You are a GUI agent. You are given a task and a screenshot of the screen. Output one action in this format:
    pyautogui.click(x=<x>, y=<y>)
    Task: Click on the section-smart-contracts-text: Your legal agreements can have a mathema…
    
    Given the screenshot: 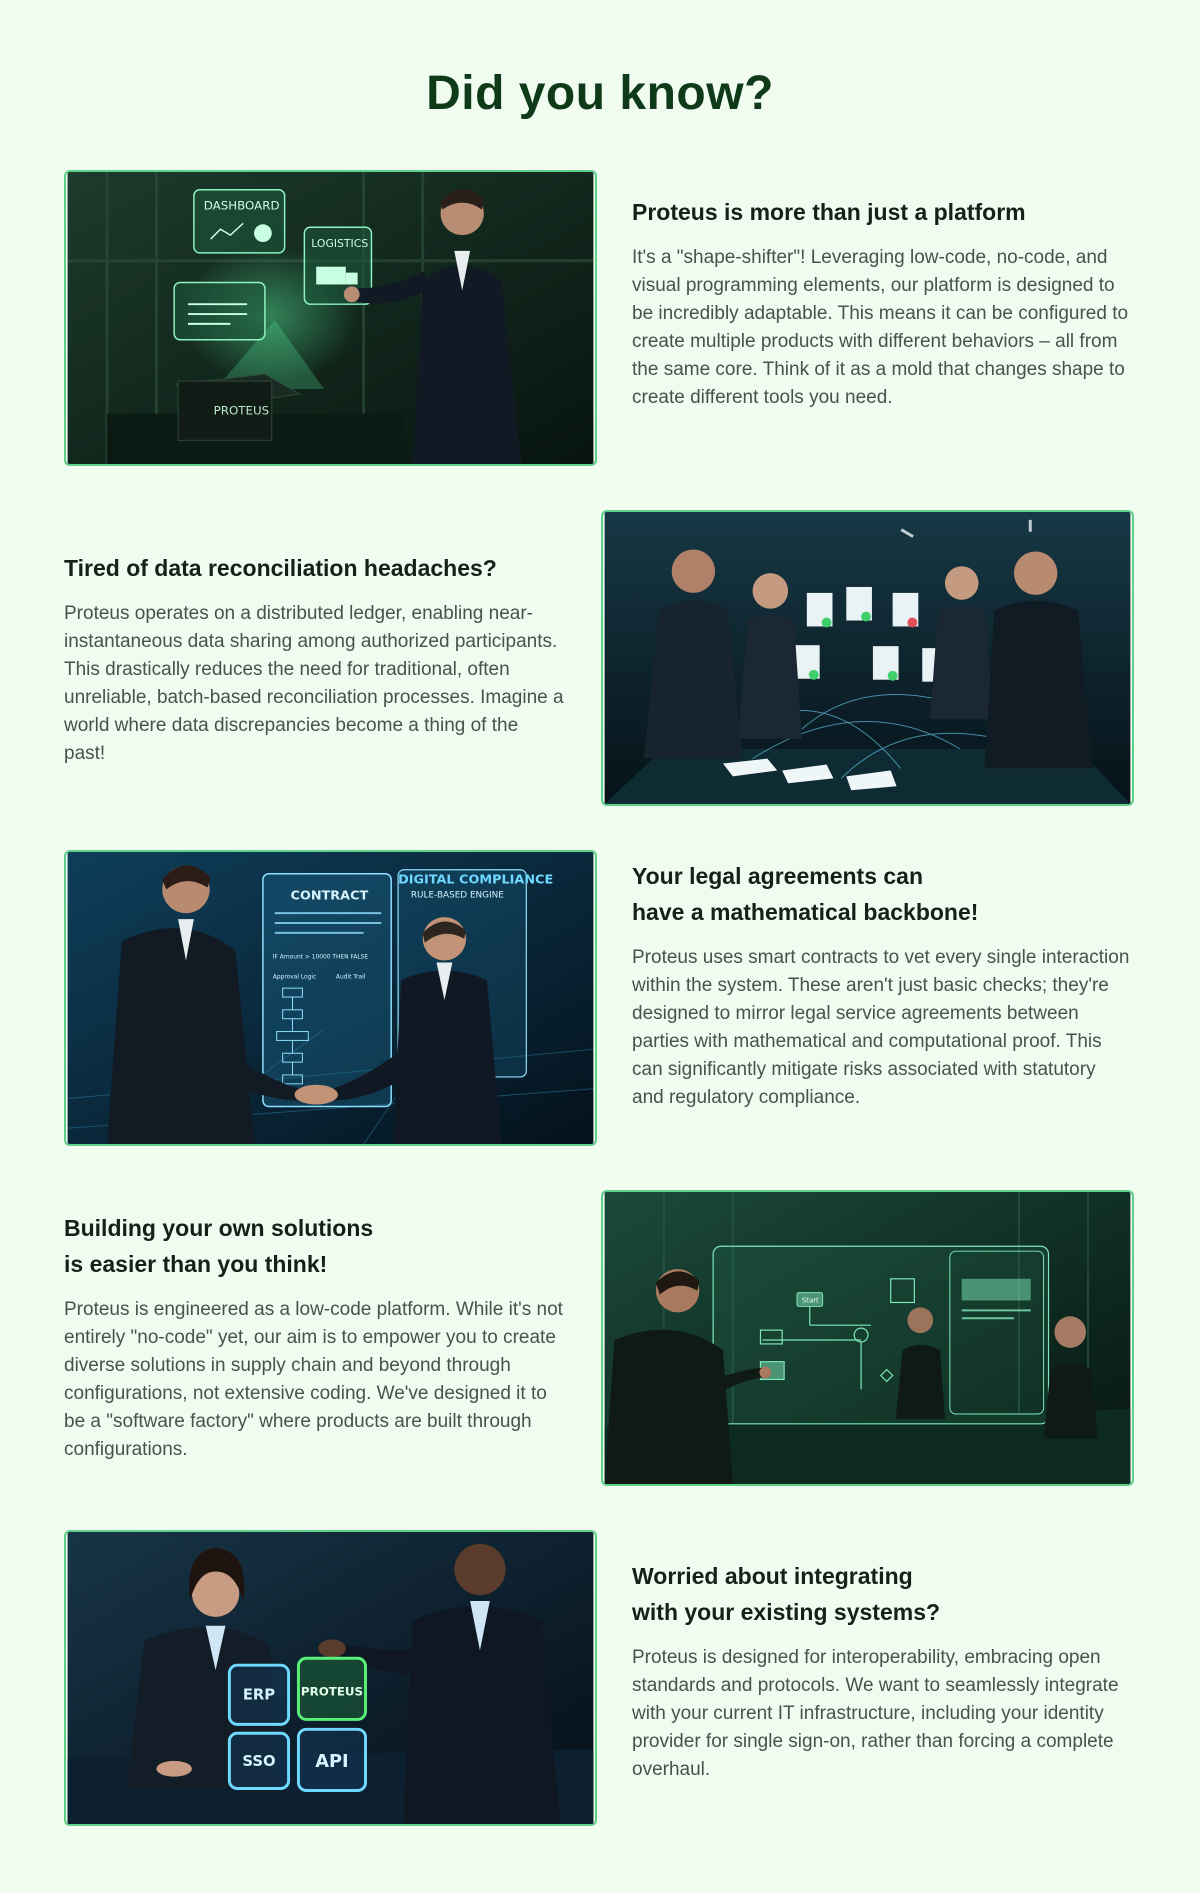 What is the action you would take?
    pyautogui.click(x=882, y=985)
    